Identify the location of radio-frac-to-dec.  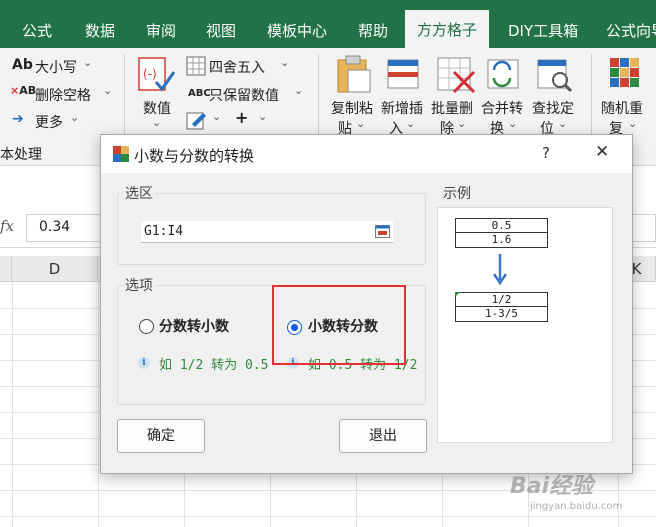
(146, 326).